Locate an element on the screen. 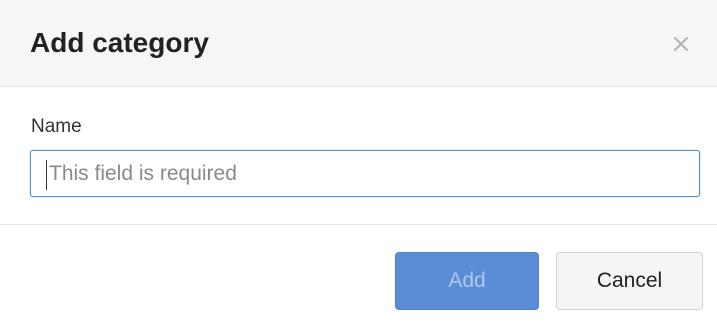 The image size is (717, 322). close-icon is located at coordinates (681, 44).